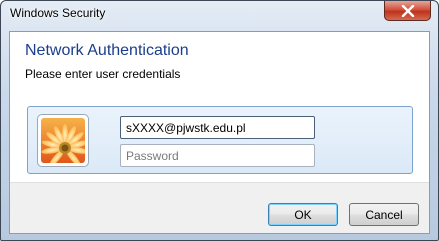 This screenshot has height=241, width=439. What do you see at coordinates (219, 14) in the screenshot?
I see `title-bar: Windows Security` at bounding box center [219, 14].